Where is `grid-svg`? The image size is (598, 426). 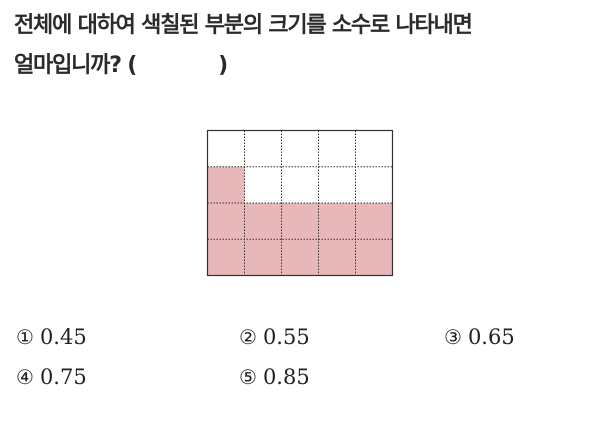
grid-svg is located at coordinates (300, 203).